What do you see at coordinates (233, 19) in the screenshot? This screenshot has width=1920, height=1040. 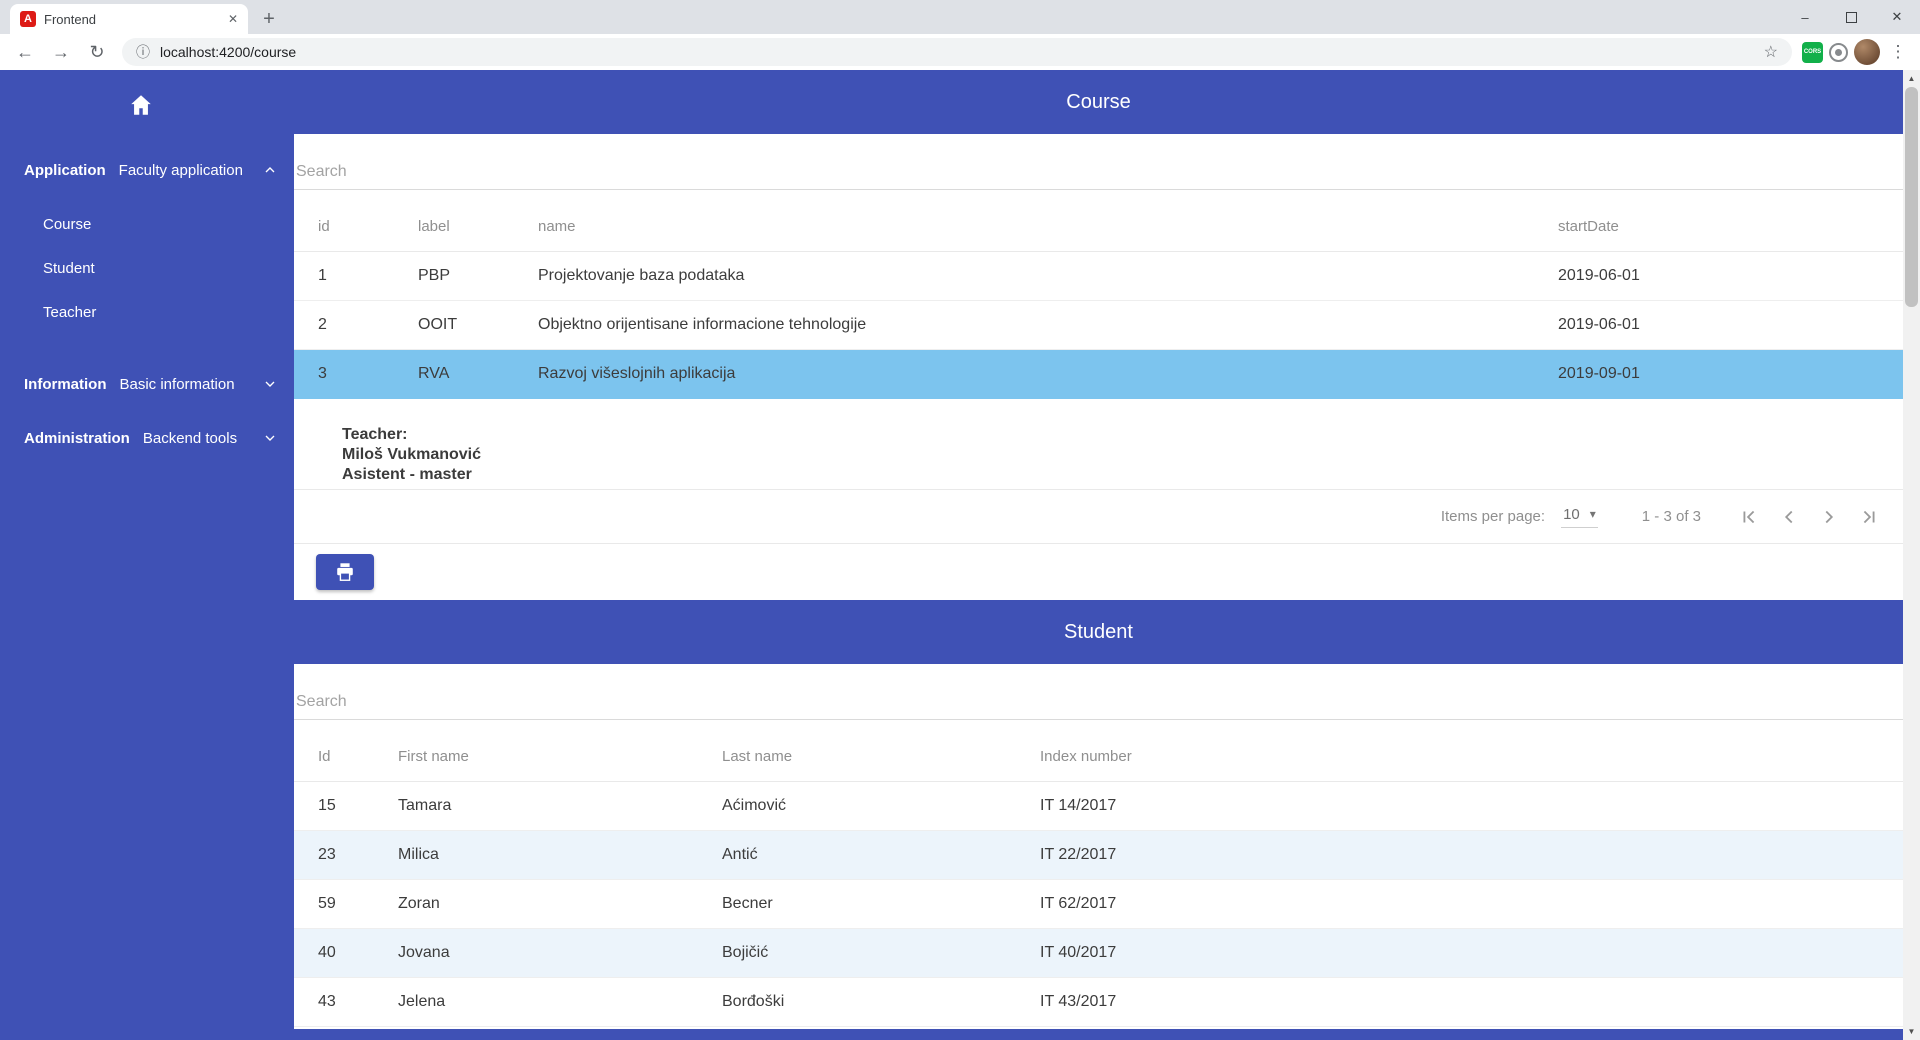 I see `tab-close-icon: ✕` at bounding box center [233, 19].